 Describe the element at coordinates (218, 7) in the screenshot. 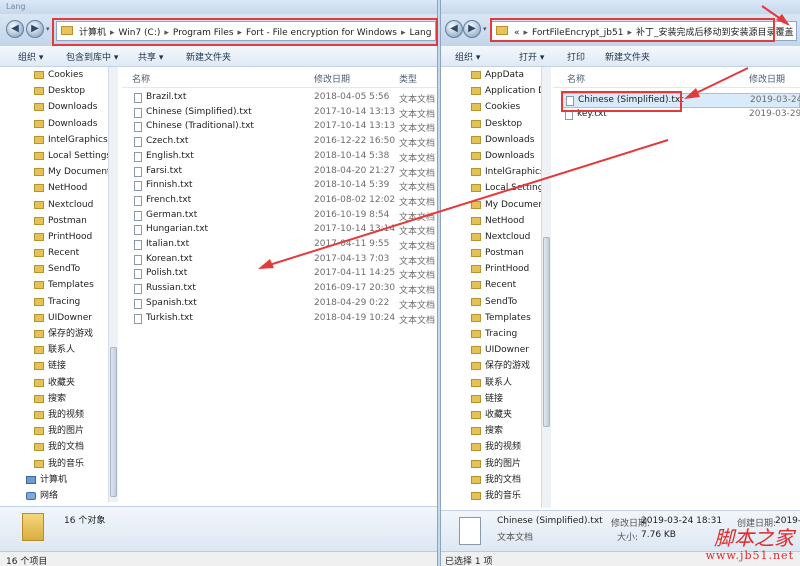

I see `left-title-bar: Lang` at that location.